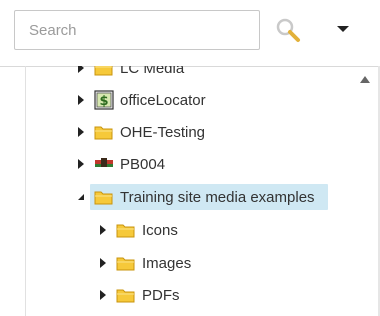 The width and height of the screenshot is (380, 316). I want to click on tree-item-label: PDFs, so click(161, 295).